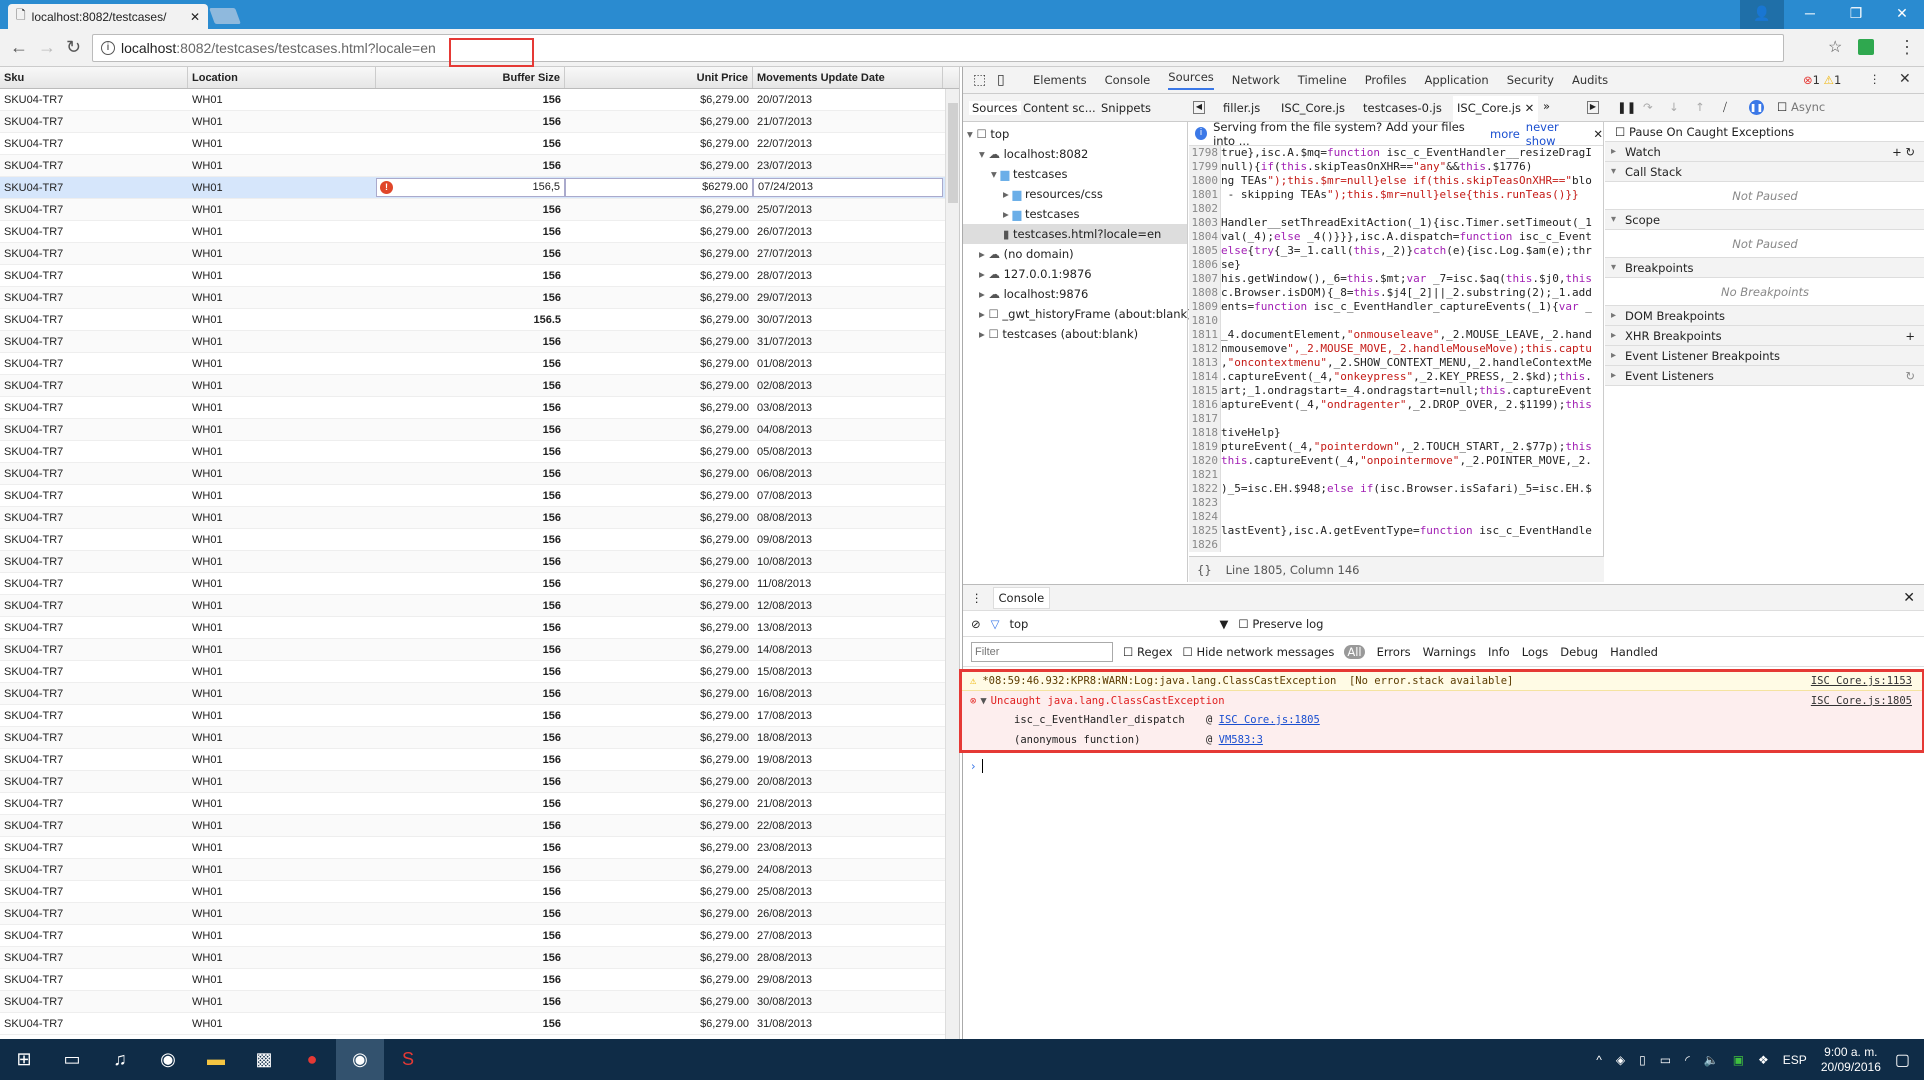 The image size is (1924, 1080). Describe the element at coordinates (1738, 1060) in the screenshot. I see `tray-green-icon: ▣` at that location.